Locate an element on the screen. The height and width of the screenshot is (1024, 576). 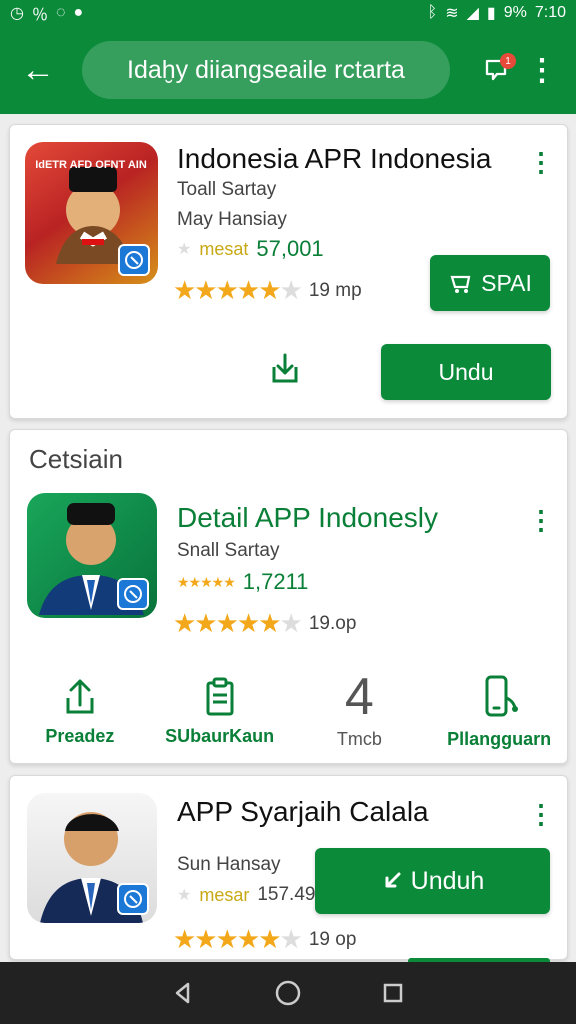
app-2-rating-meta: 19.op is located at coordinates (332, 623).